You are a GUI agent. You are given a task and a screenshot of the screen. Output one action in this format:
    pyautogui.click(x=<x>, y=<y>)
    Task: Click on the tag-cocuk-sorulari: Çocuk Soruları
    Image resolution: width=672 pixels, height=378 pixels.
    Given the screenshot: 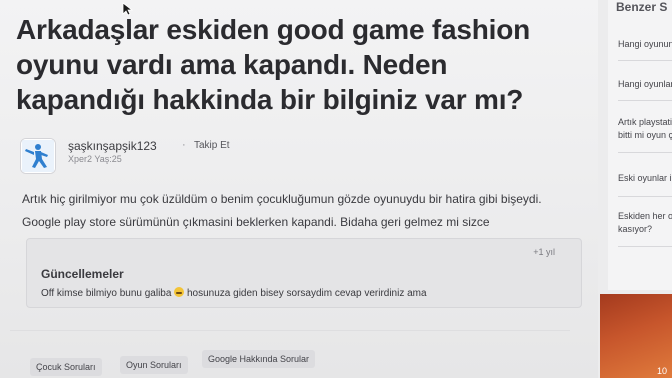 What is the action you would take?
    pyautogui.click(x=66, y=367)
    